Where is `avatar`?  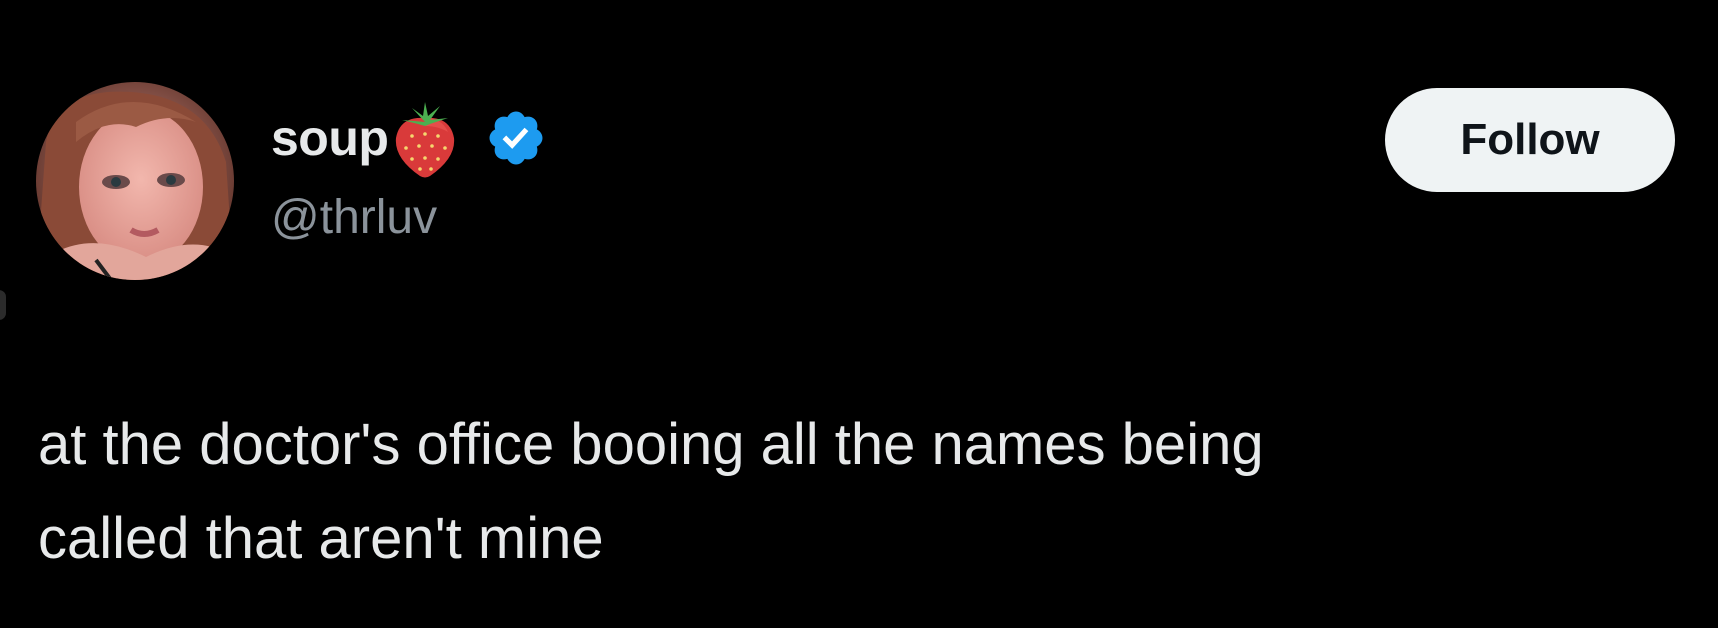 avatar is located at coordinates (135, 181).